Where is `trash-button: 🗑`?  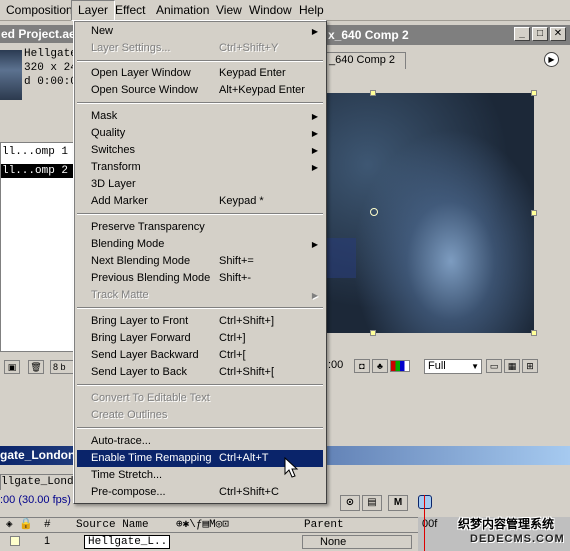 trash-button: 🗑 is located at coordinates (36, 367).